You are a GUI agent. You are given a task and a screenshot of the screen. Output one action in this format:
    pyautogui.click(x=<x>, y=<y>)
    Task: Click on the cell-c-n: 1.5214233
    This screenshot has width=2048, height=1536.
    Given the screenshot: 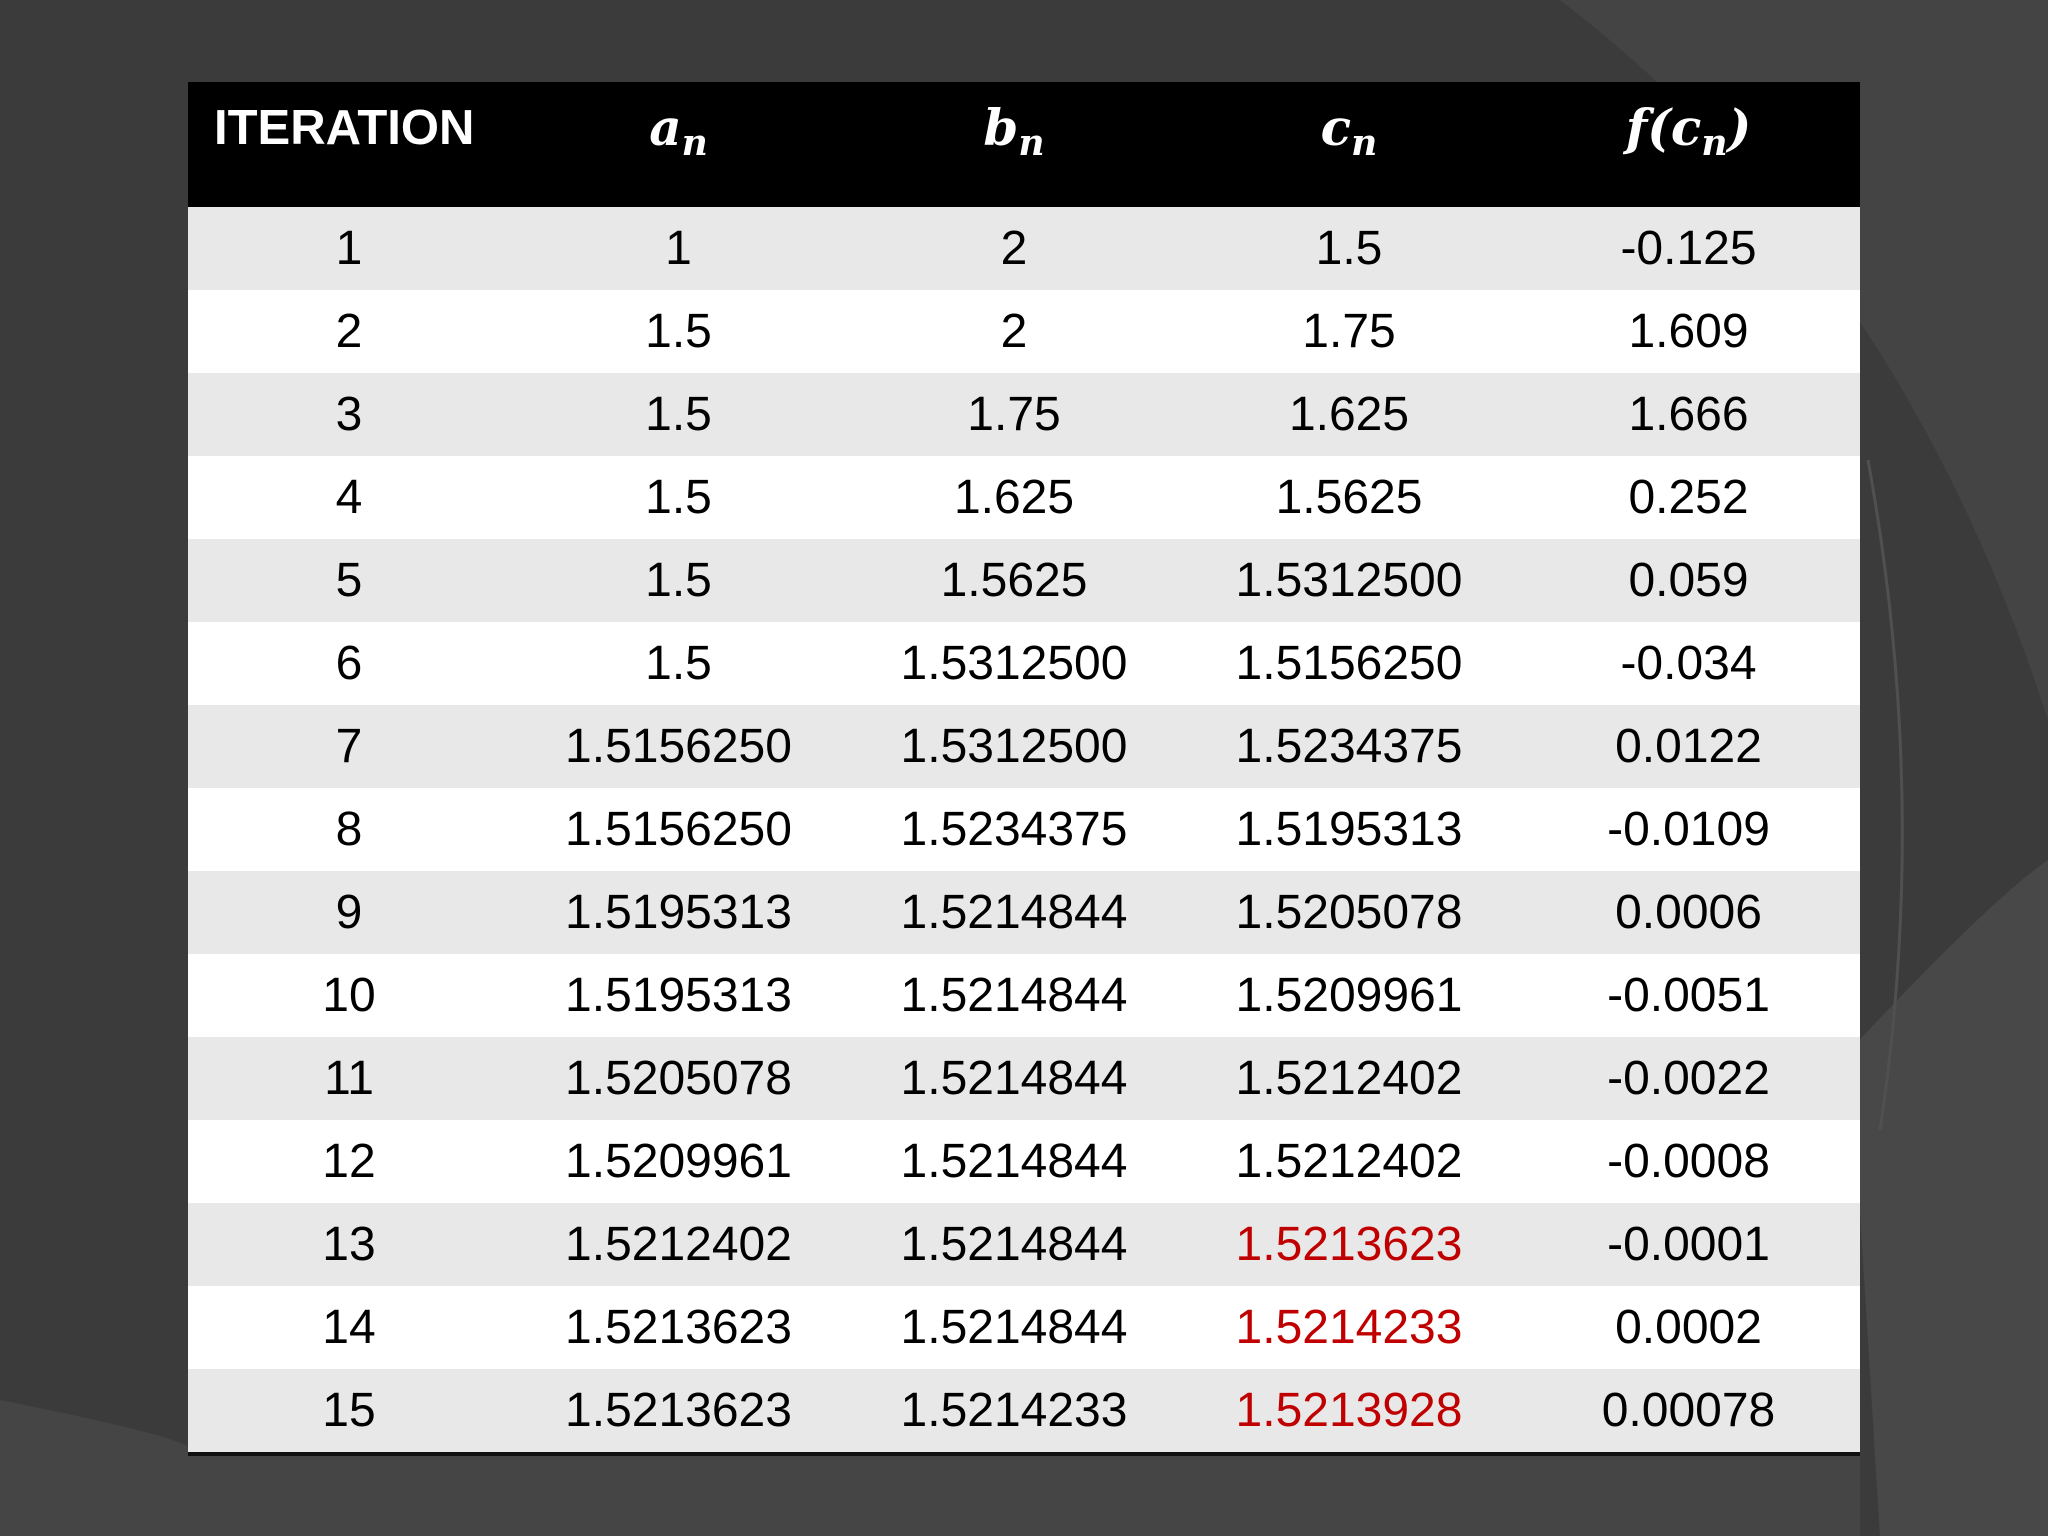 What is the action you would take?
    pyautogui.click(x=1349, y=1327)
    